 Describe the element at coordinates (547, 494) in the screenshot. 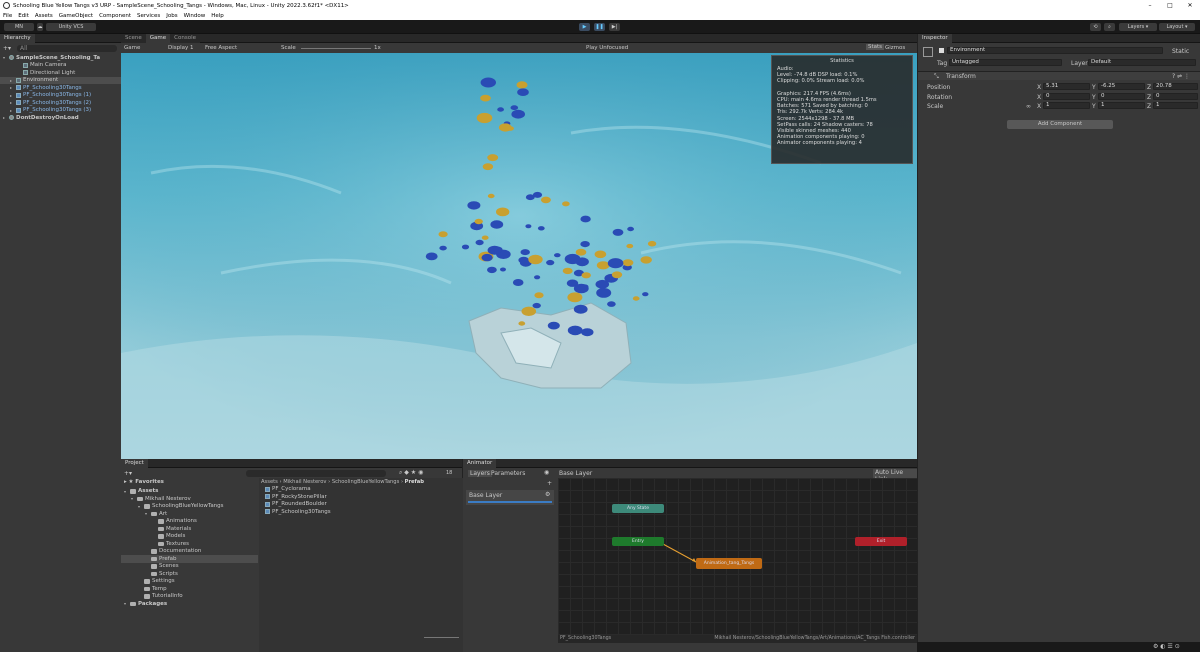

I see `layer-settings-icon: ⚙` at that location.